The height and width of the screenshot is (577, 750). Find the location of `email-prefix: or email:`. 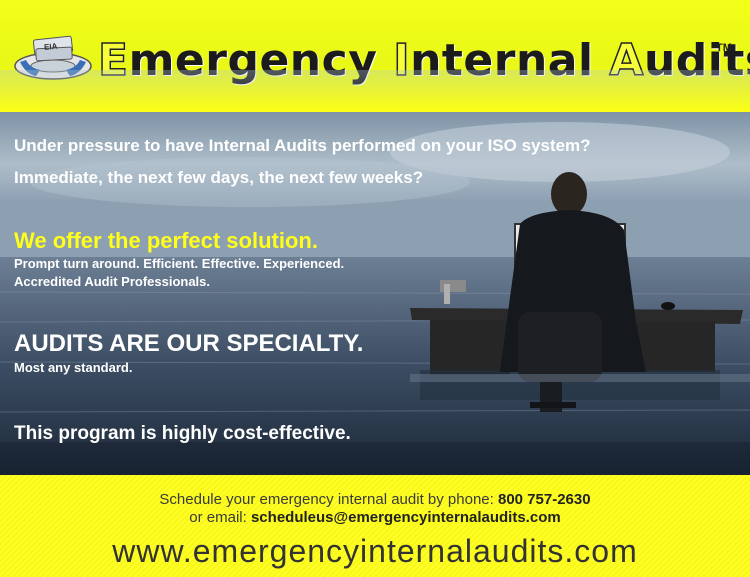

email-prefix: or email: is located at coordinates (220, 517).